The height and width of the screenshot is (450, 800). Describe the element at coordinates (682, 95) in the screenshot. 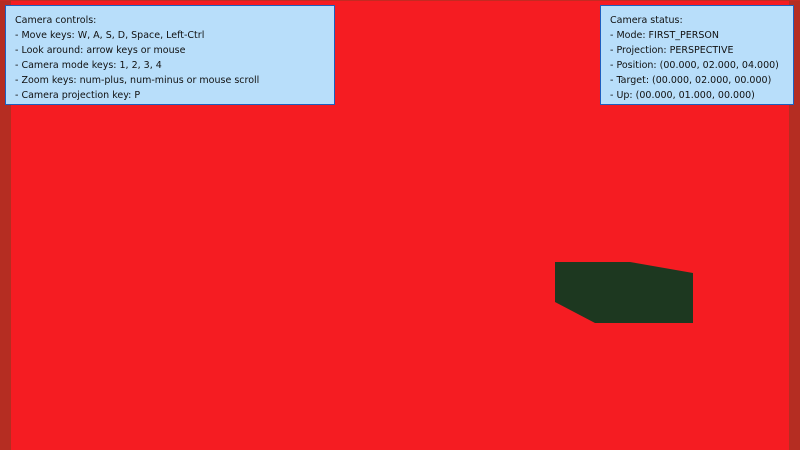

I see `camera-up-status: - Up: (00.000, 01.000, 00.000)` at that location.